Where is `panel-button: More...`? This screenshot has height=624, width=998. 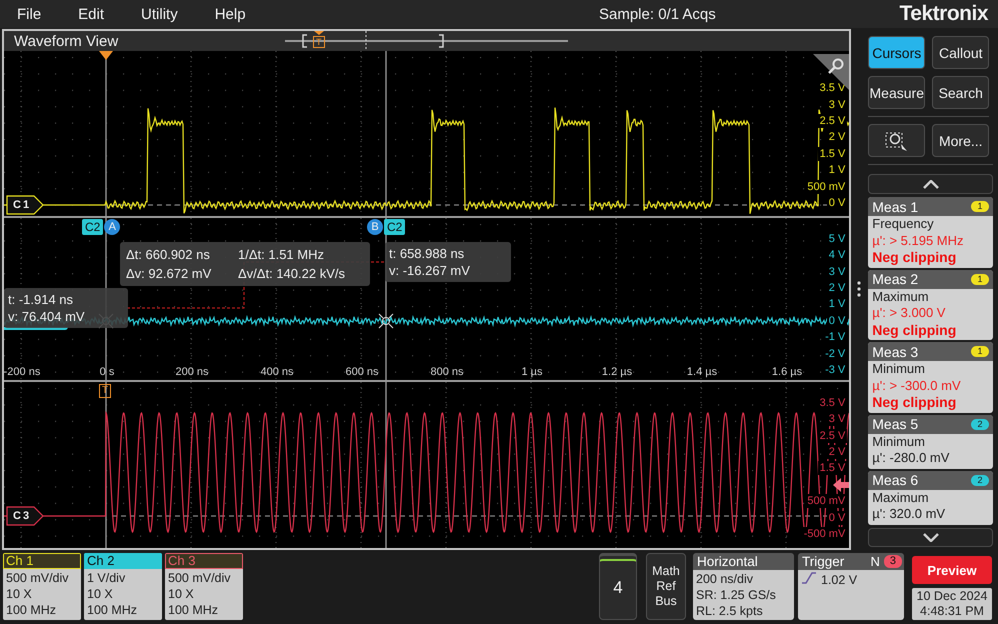
panel-button: More... is located at coordinates (961, 140).